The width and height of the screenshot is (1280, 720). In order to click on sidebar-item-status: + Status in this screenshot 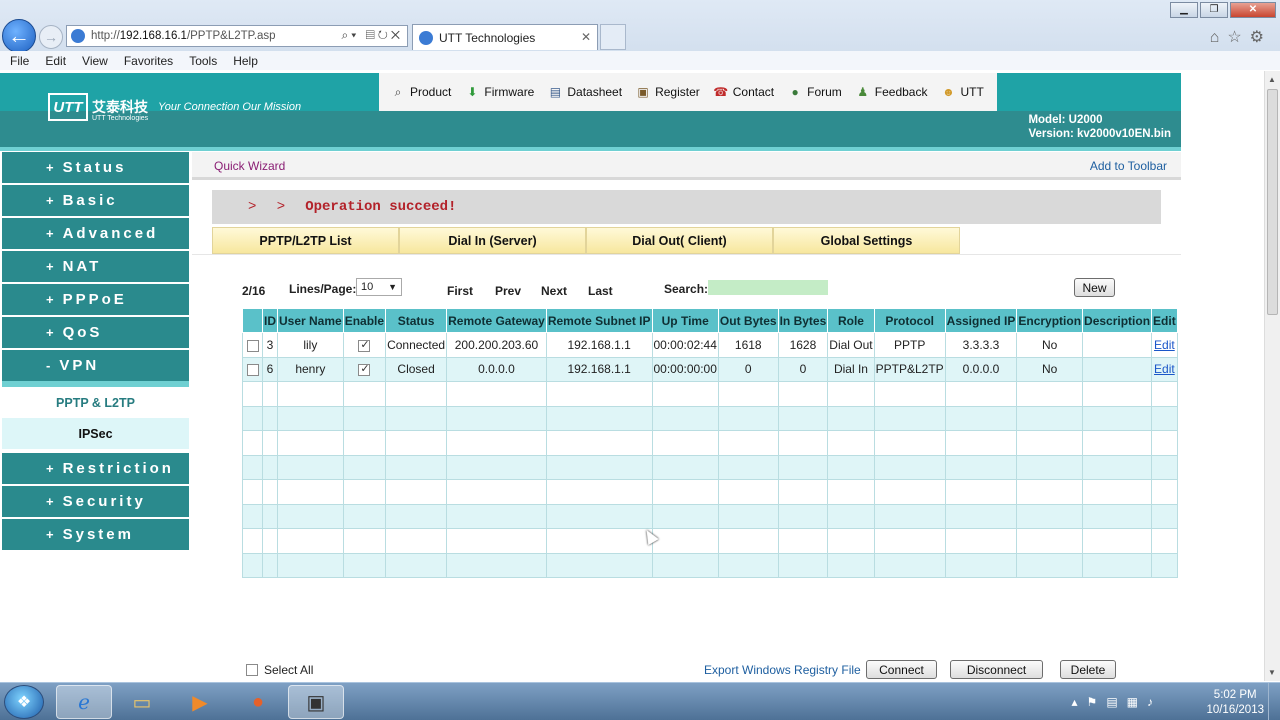, I will do `click(95, 167)`.